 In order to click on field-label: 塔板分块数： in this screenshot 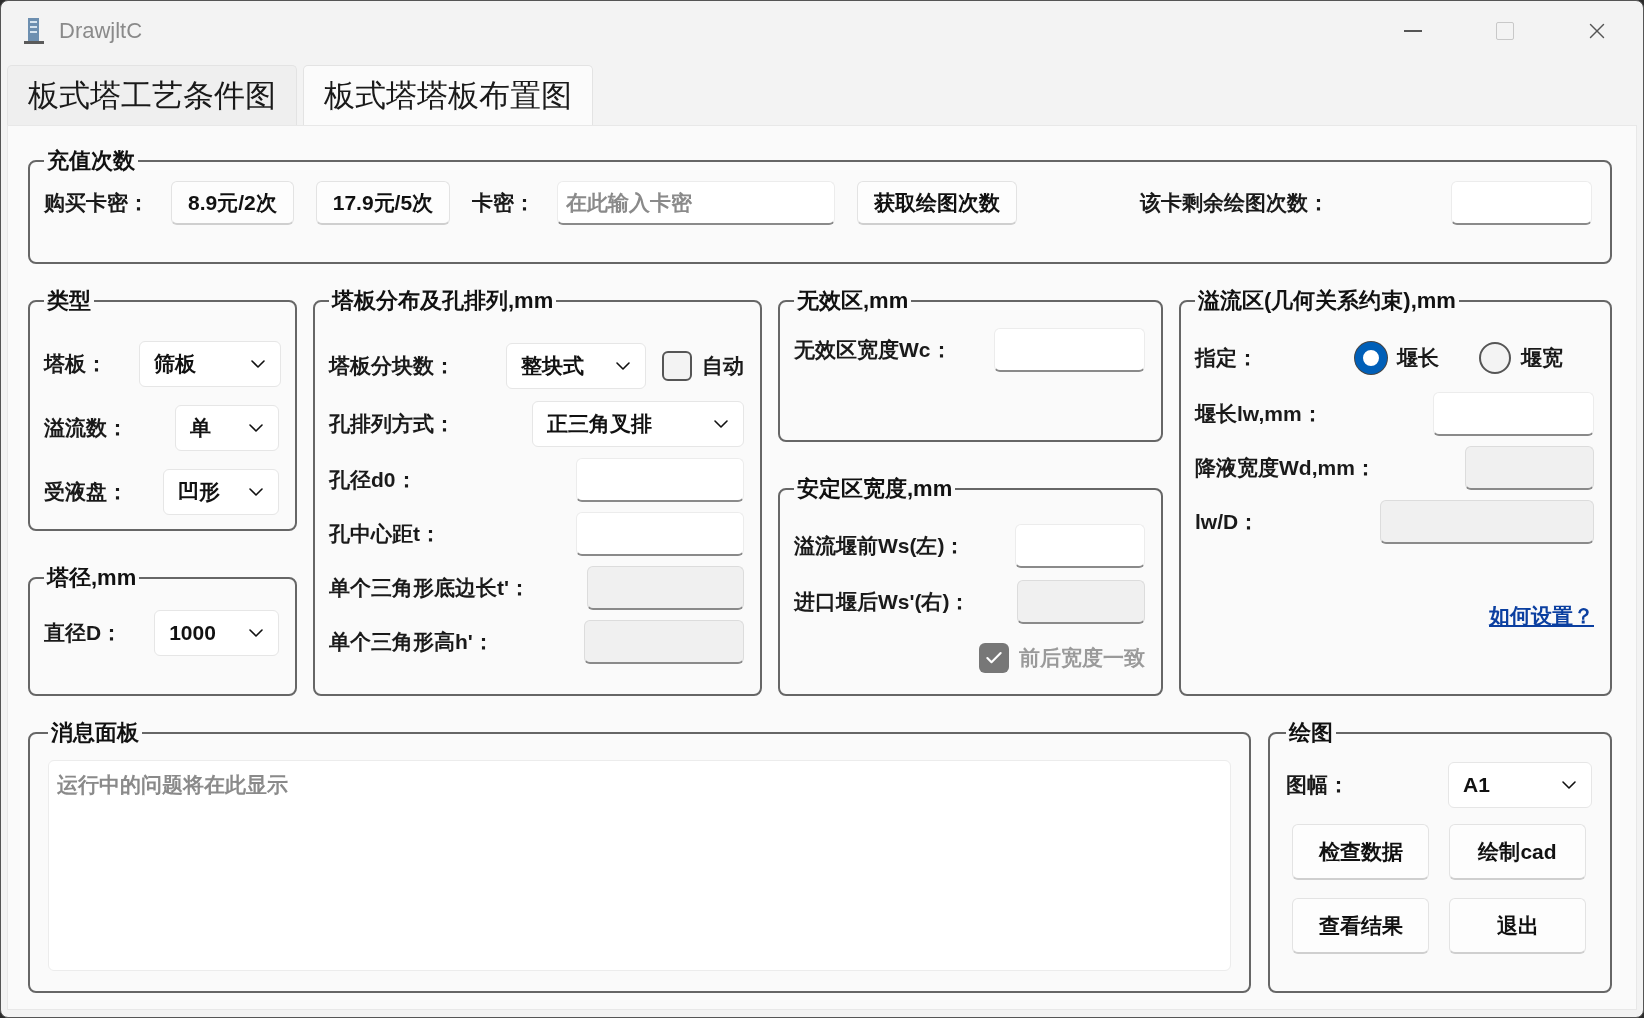, I will do `click(392, 366)`.